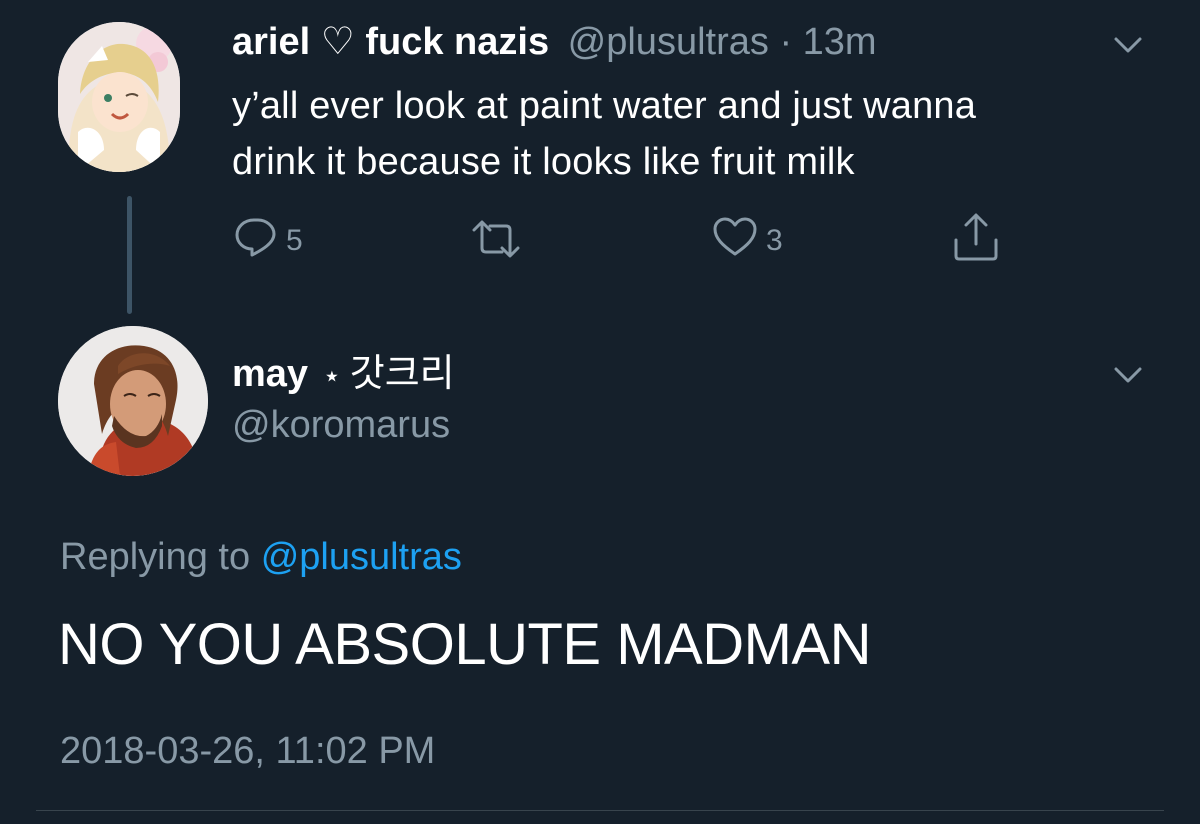  I want to click on display-name: may, so click(270, 374).